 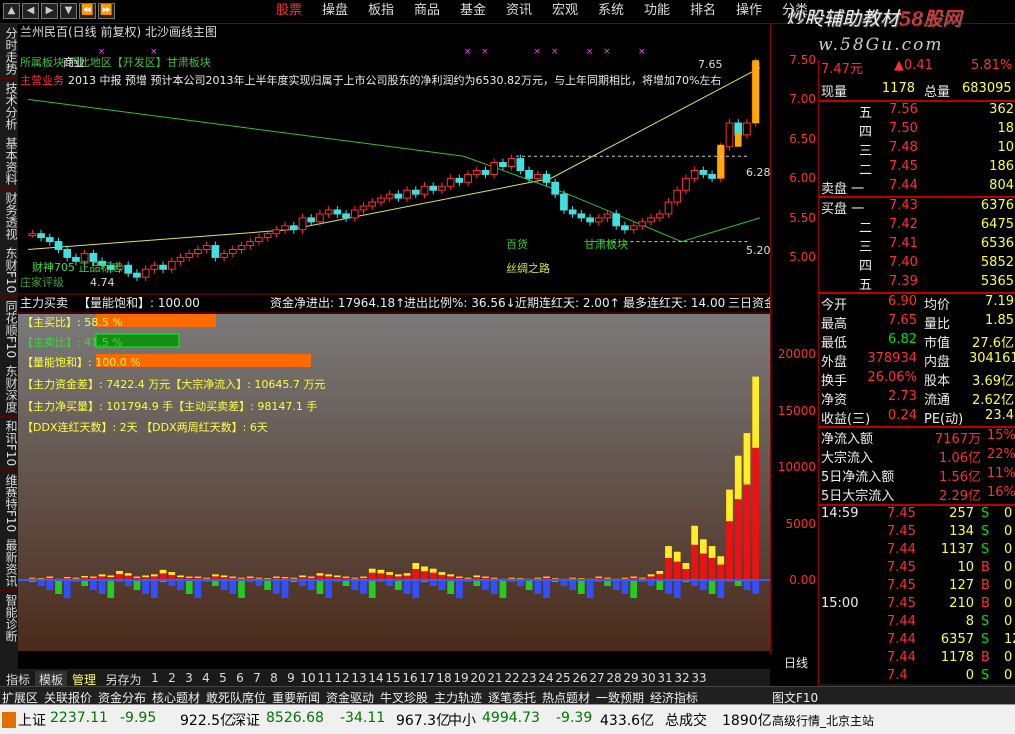 I want to click on indicator-tab-23: 20, so click(x=478, y=678).